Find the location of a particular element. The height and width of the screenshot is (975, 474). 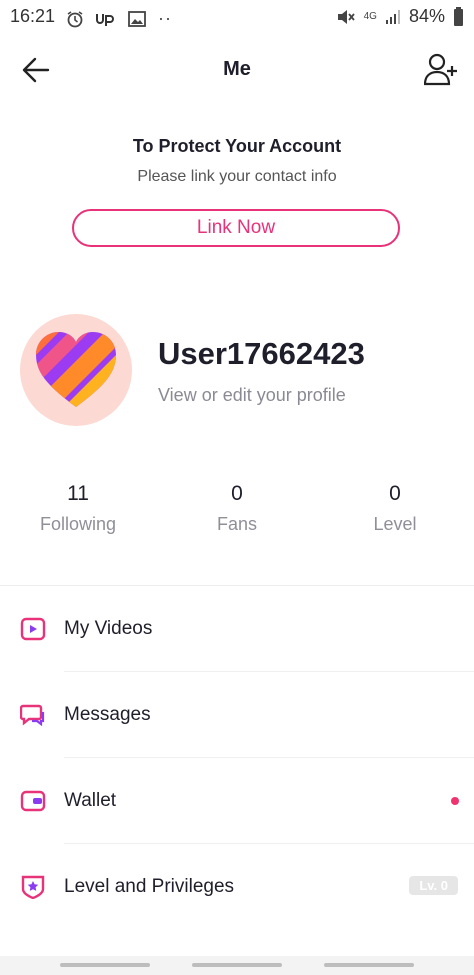

fans-count: 0 is located at coordinates (237, 493).